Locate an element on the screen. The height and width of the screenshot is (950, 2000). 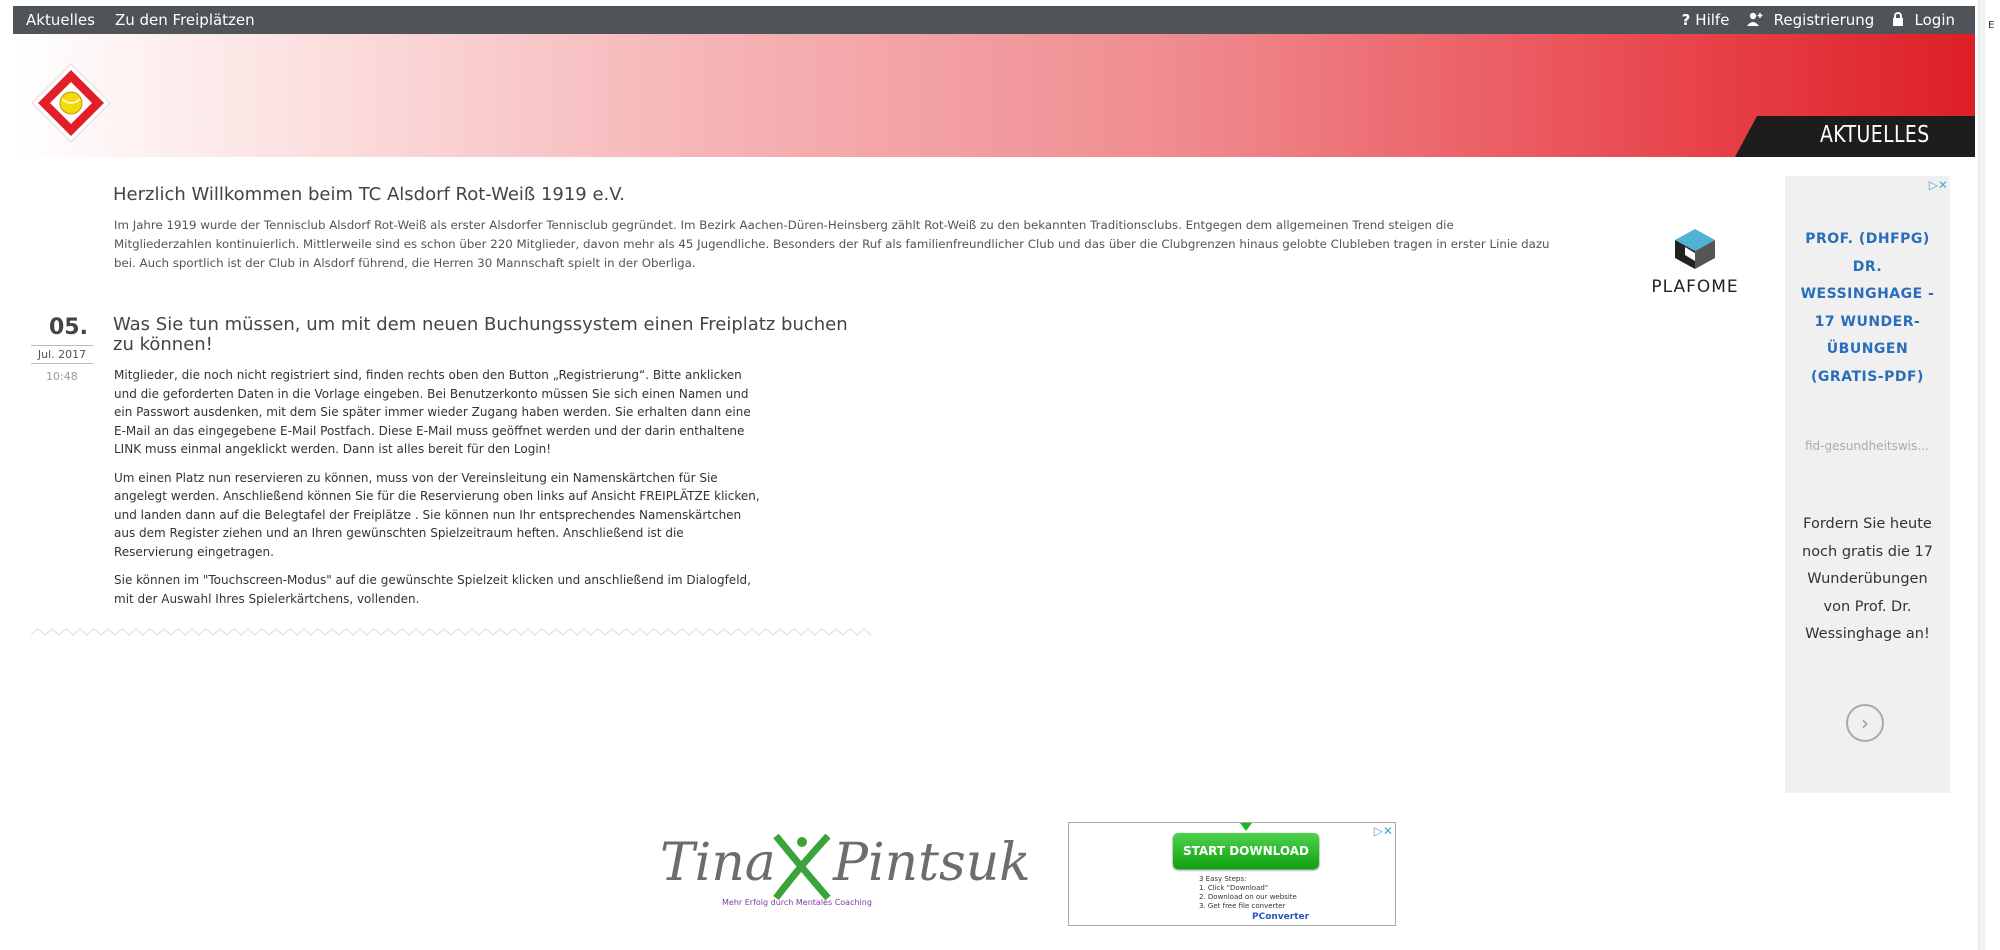
aktuelles-tab-label: AKTUELLES is located at coordinates (1875, 135).